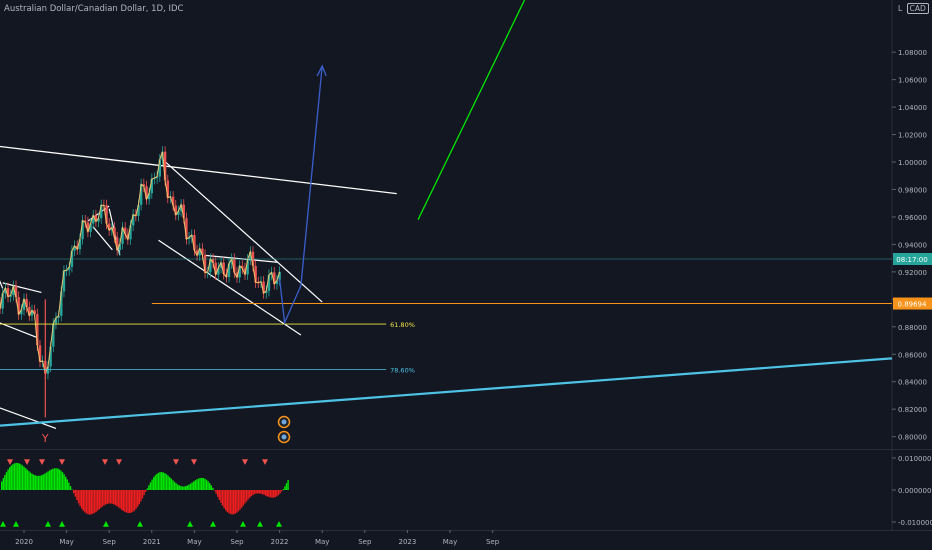 The image size is (932, 550). Describe the element at coordinates (915, 523) in the screenshot. I see `osc-tick-label: -0.010000` at that location.